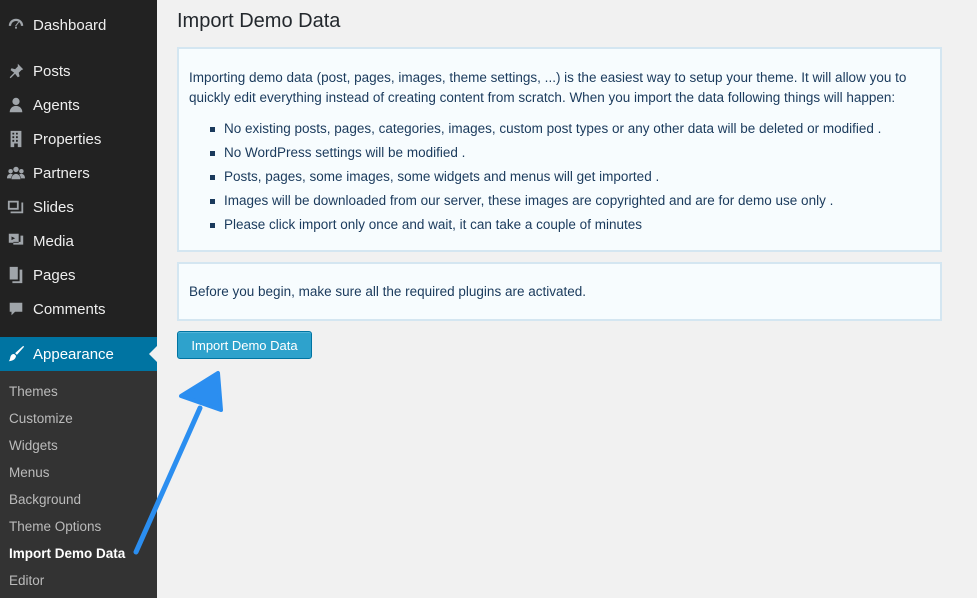 This screenshot has width=977, height=598. I want to click on submenu-editor: Editor, so click(26, 580).